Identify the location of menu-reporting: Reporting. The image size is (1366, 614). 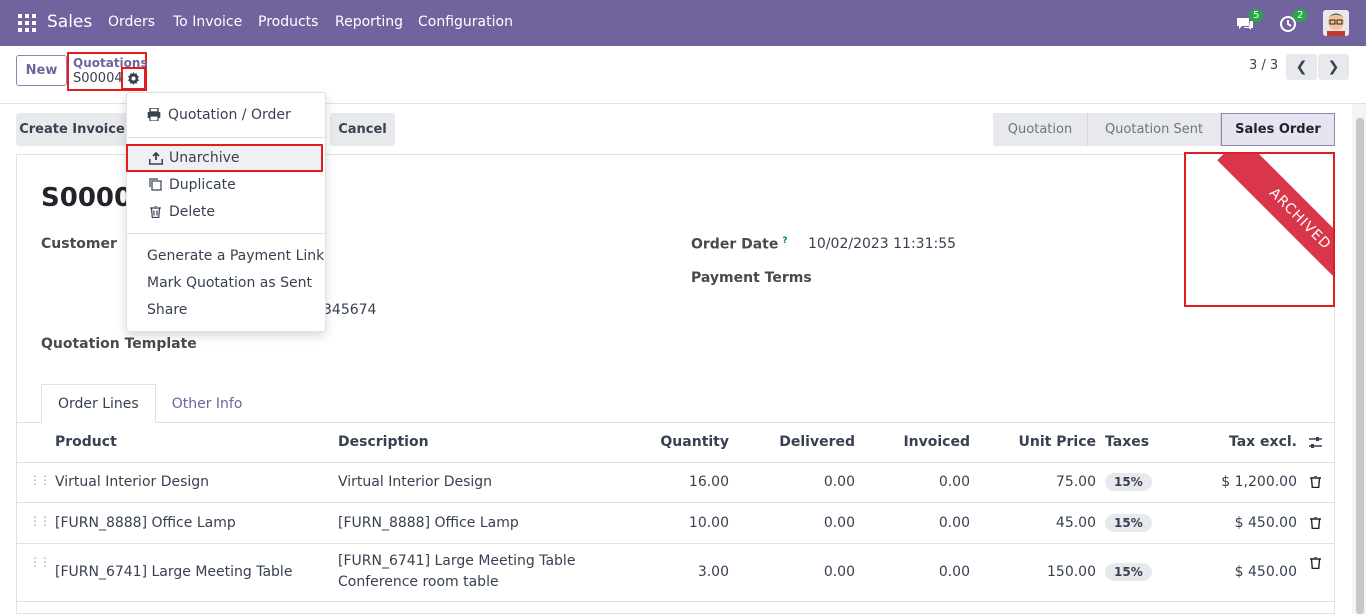
(369, 22).